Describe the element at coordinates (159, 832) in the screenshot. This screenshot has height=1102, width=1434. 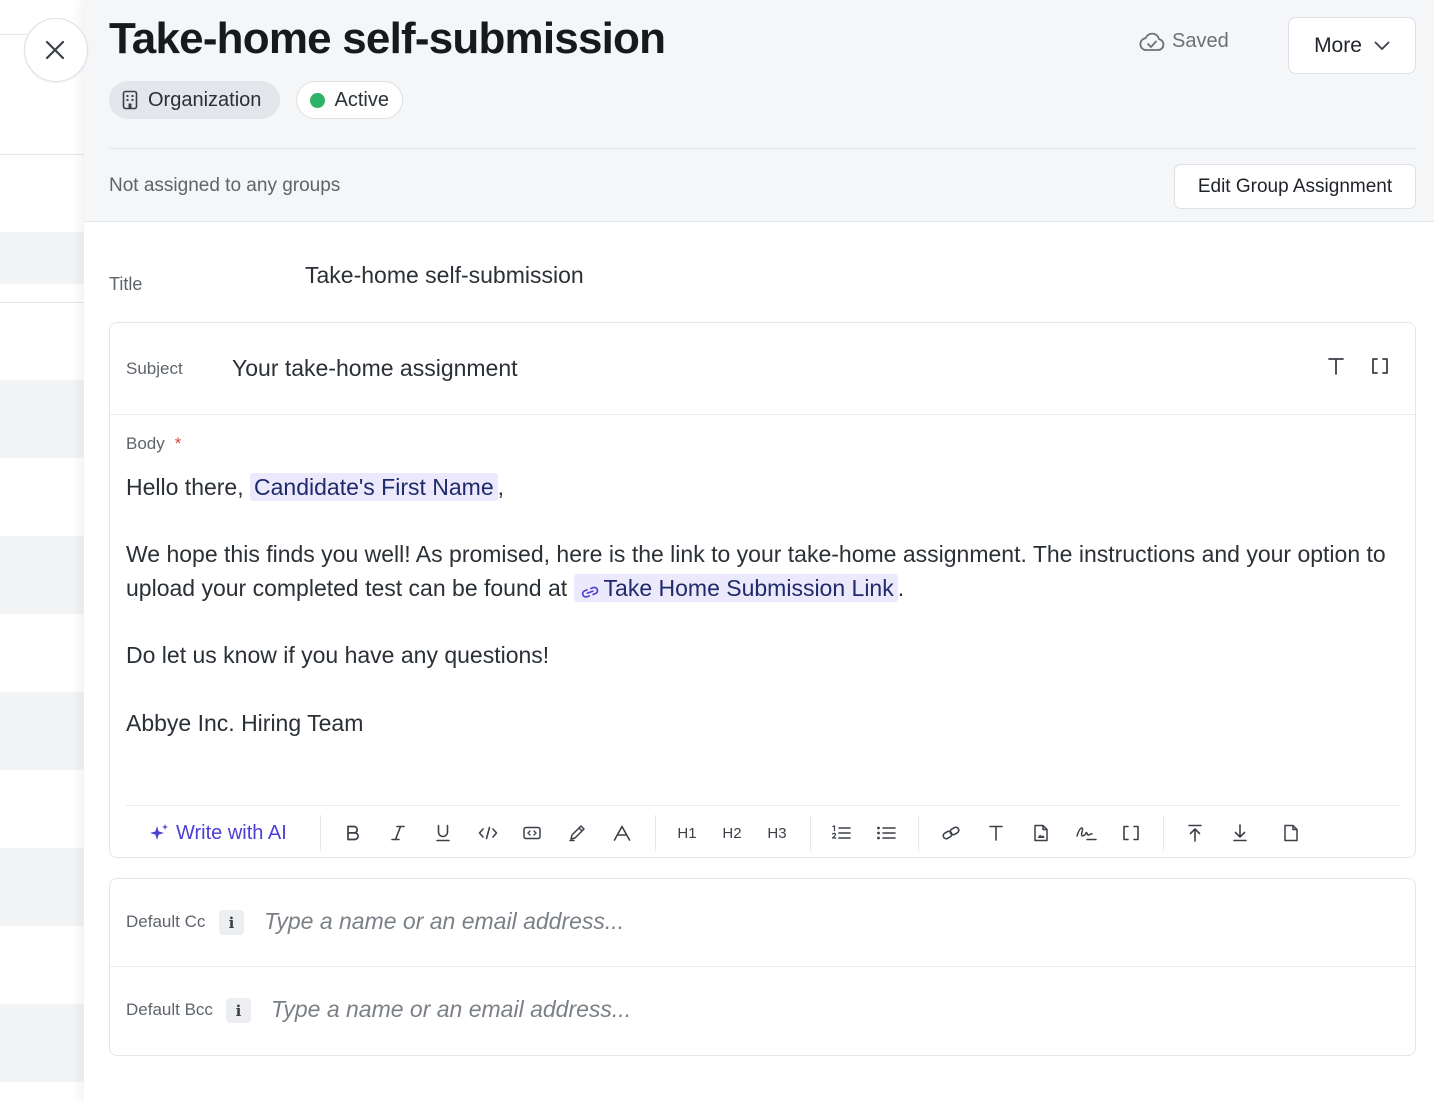
I see `sparkles-icon` at that location.